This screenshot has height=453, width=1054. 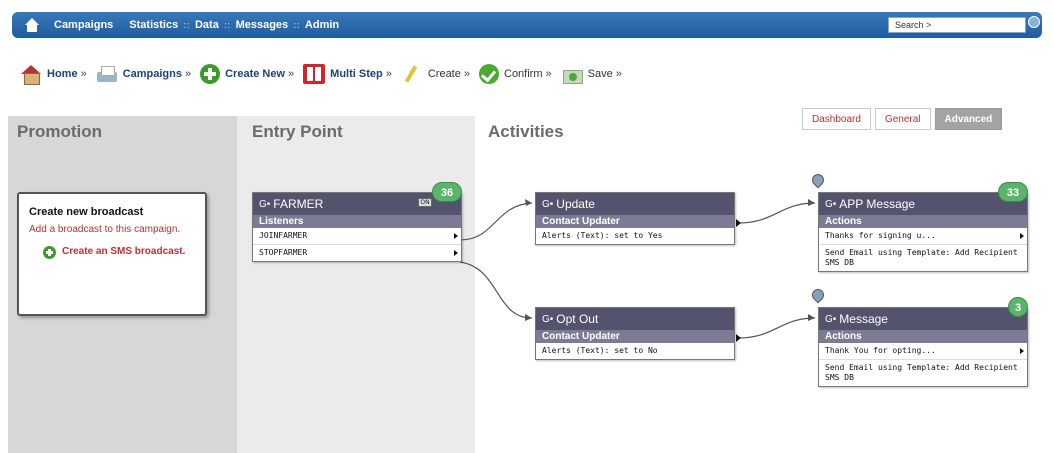 What do you see at coordinates (635, 319) in the screenshot?
I see `node-header: G• Opt Out` at bounding box center [635, 319].